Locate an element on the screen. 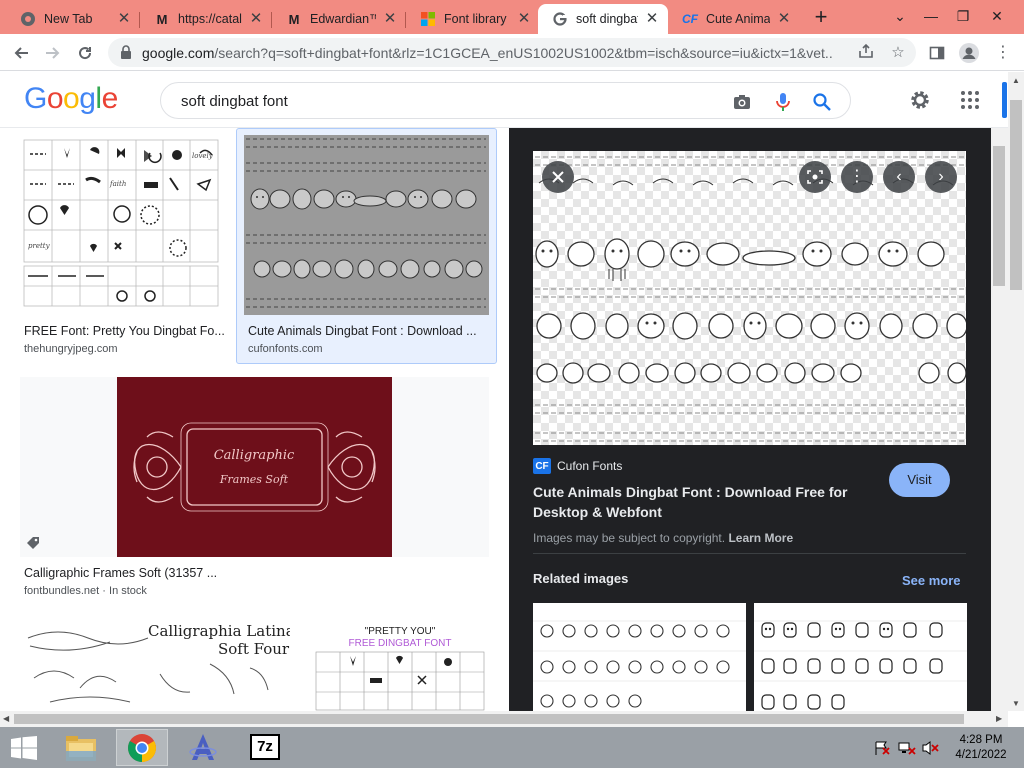 The image size is (1024, 768). result-card-pretty-you-2: "PRETTY YOU" FREE DINGBAT FONT is located at coordinates (400, 664).